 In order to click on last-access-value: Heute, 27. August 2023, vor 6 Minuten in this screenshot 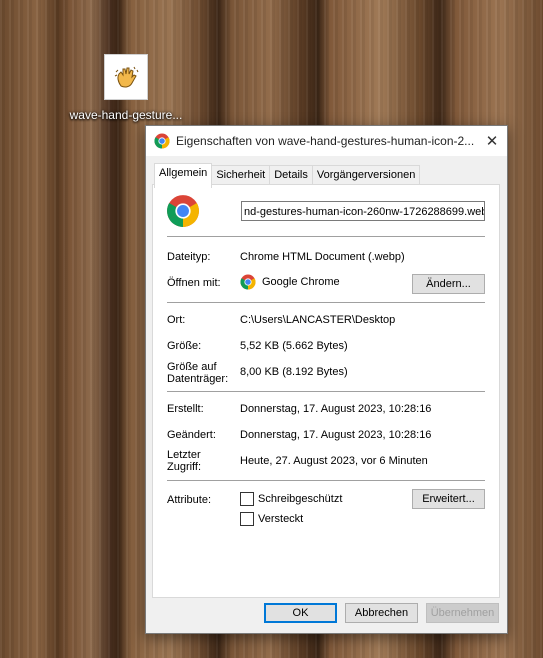, I will do `click(334, 461)`.